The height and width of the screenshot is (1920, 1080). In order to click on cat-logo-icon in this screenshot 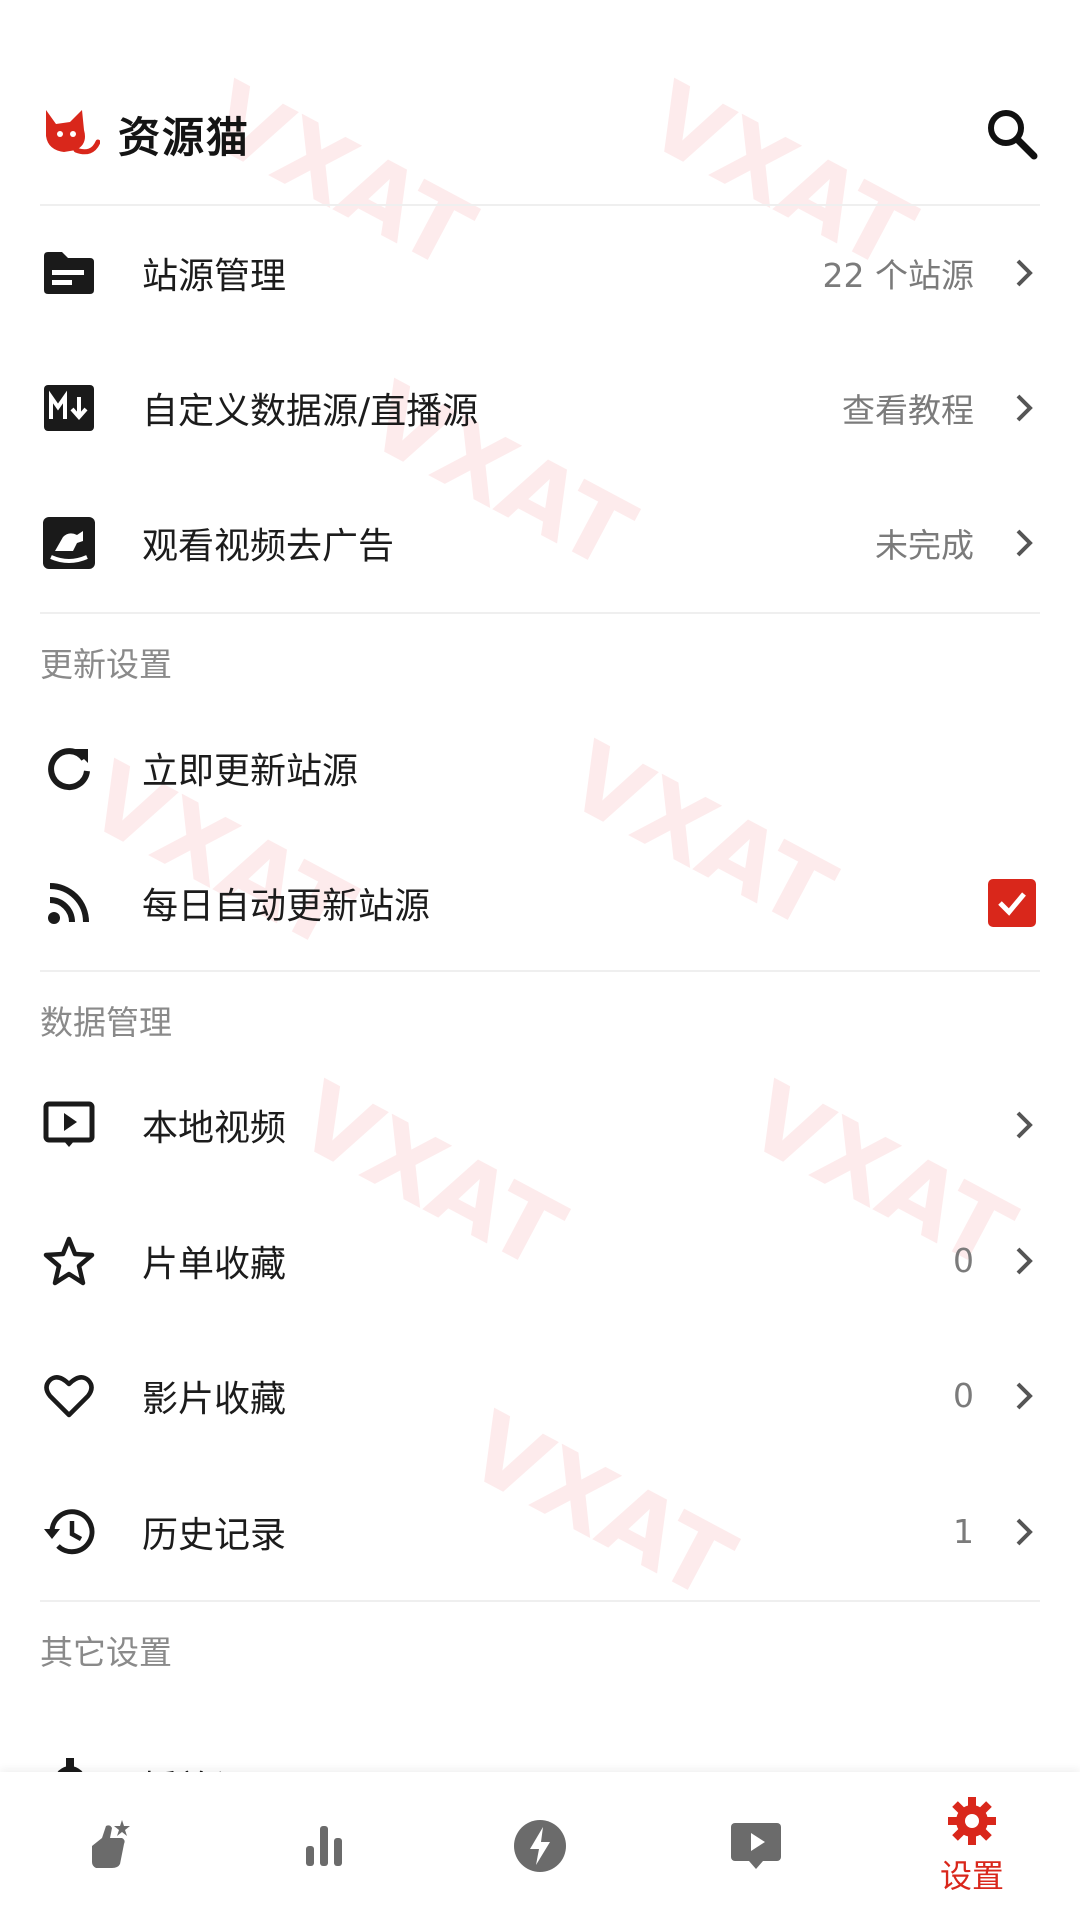, I will do `click(73, 132)`.